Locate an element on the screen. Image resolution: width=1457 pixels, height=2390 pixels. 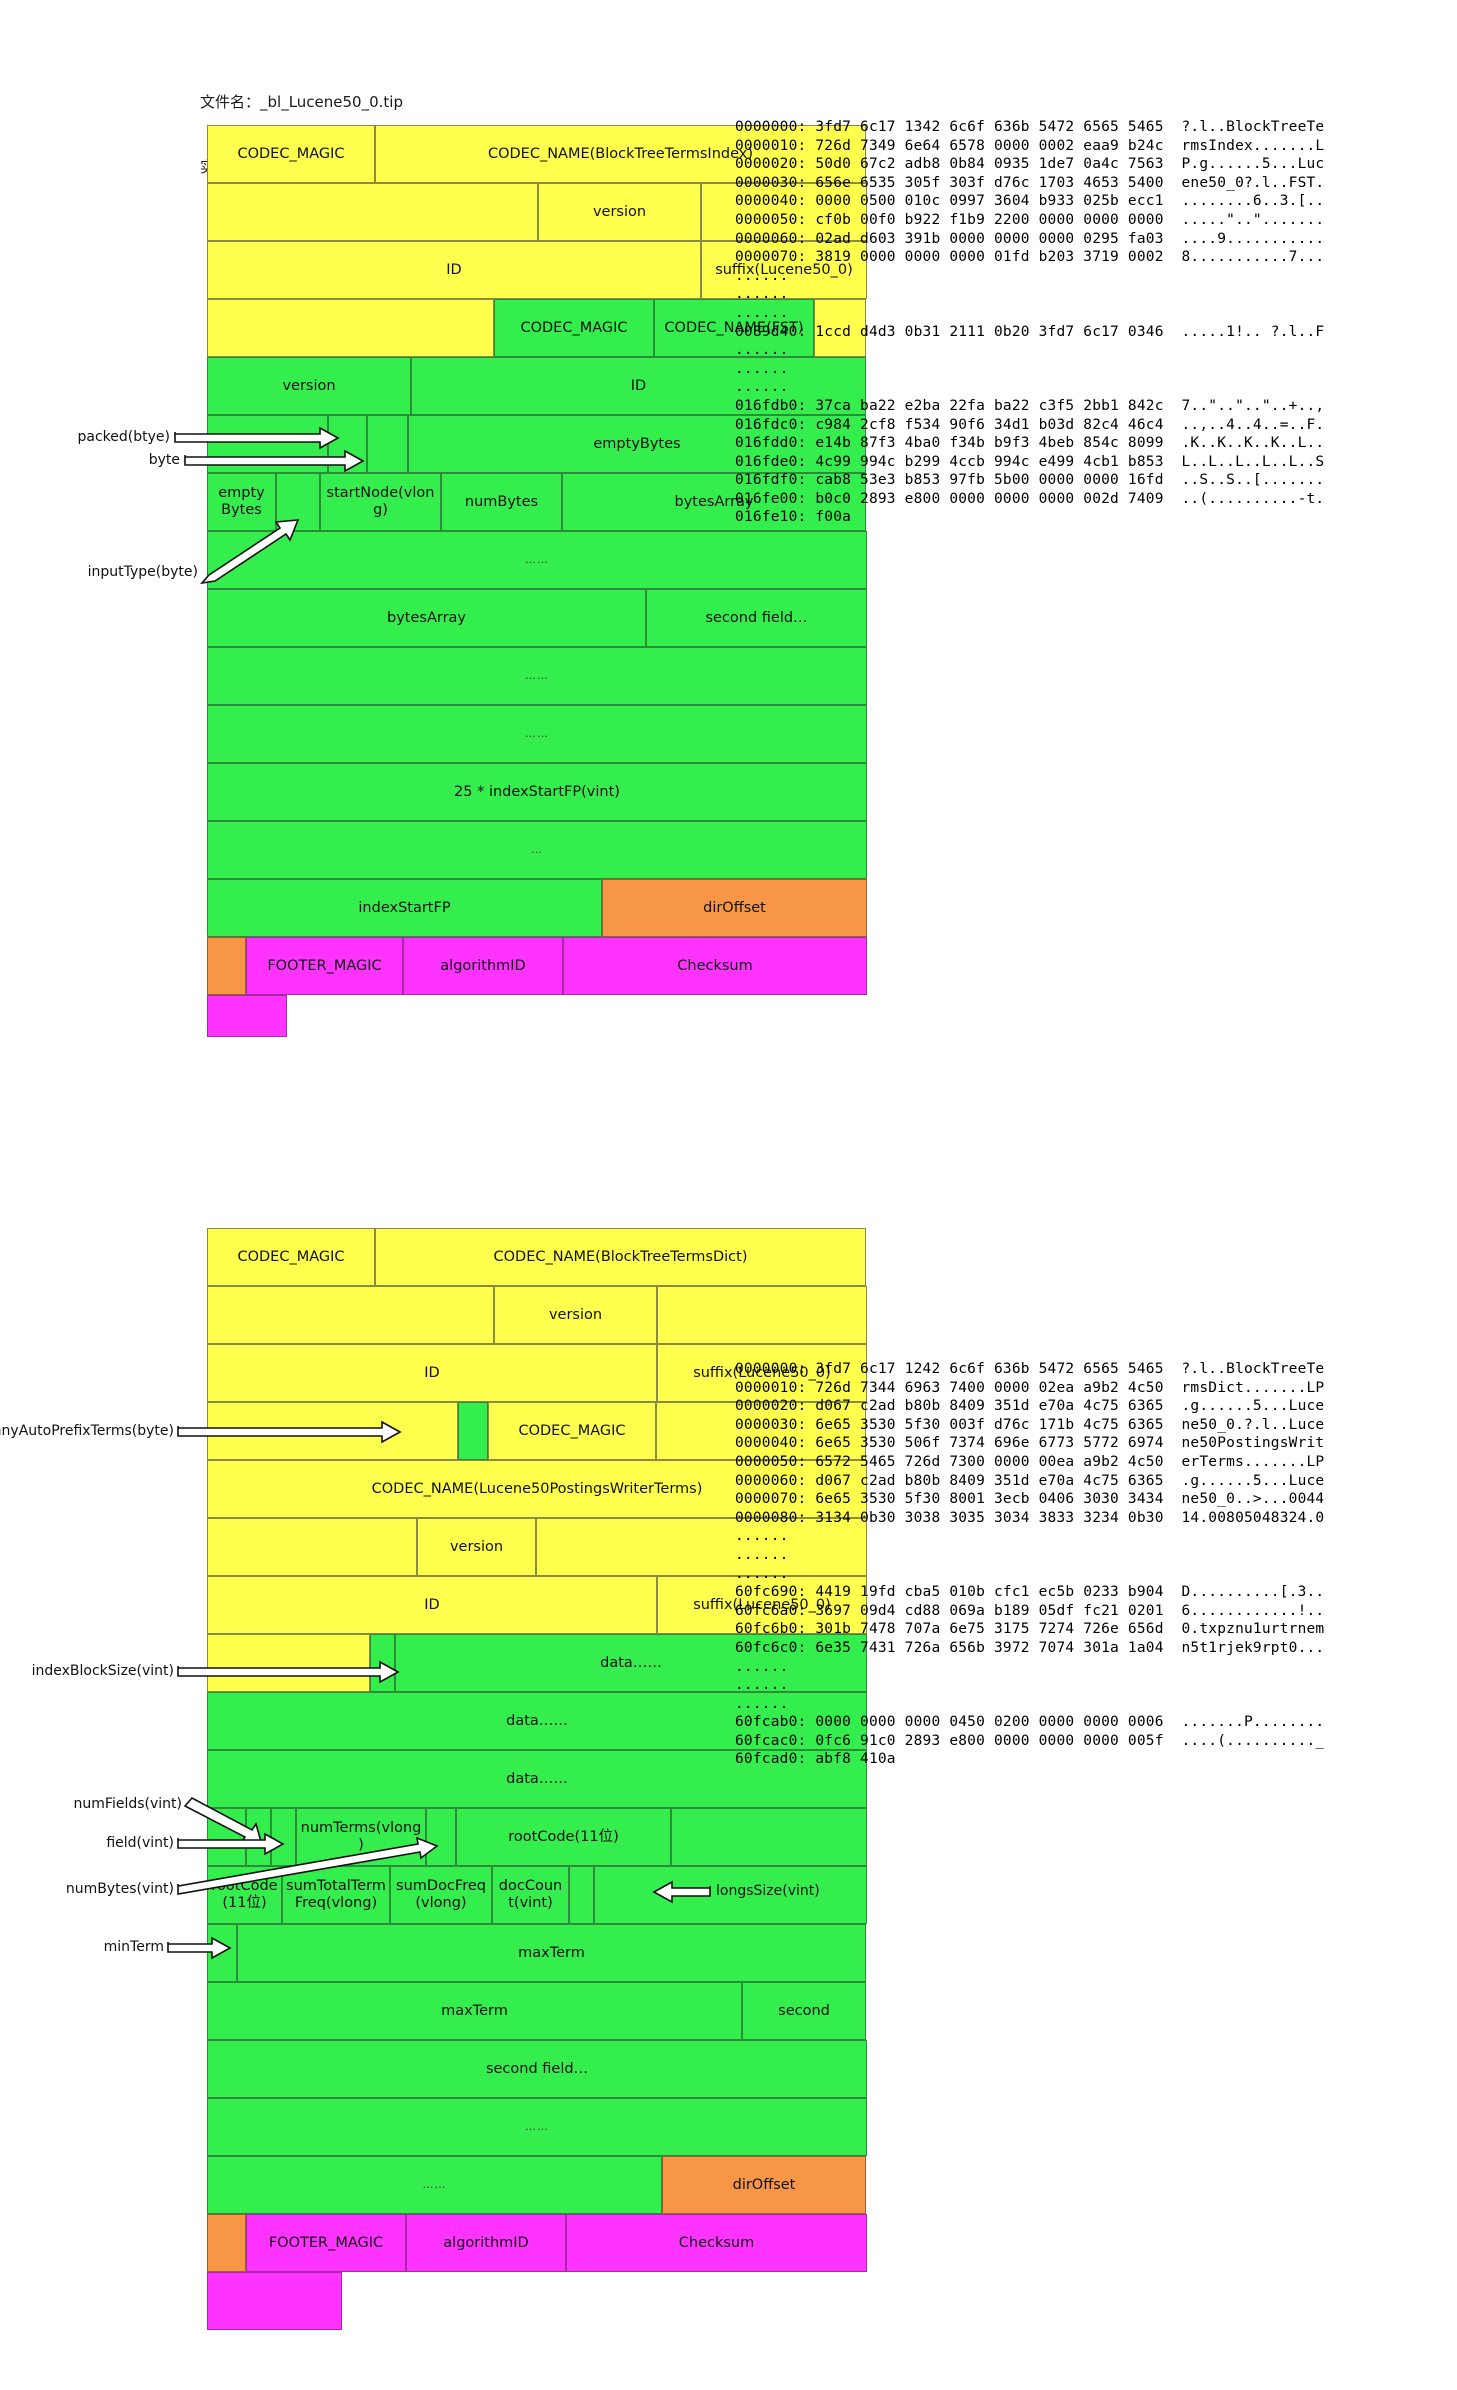
diagram2-label-numfields: numFields(vint) is located at coordinates (127, 1804).